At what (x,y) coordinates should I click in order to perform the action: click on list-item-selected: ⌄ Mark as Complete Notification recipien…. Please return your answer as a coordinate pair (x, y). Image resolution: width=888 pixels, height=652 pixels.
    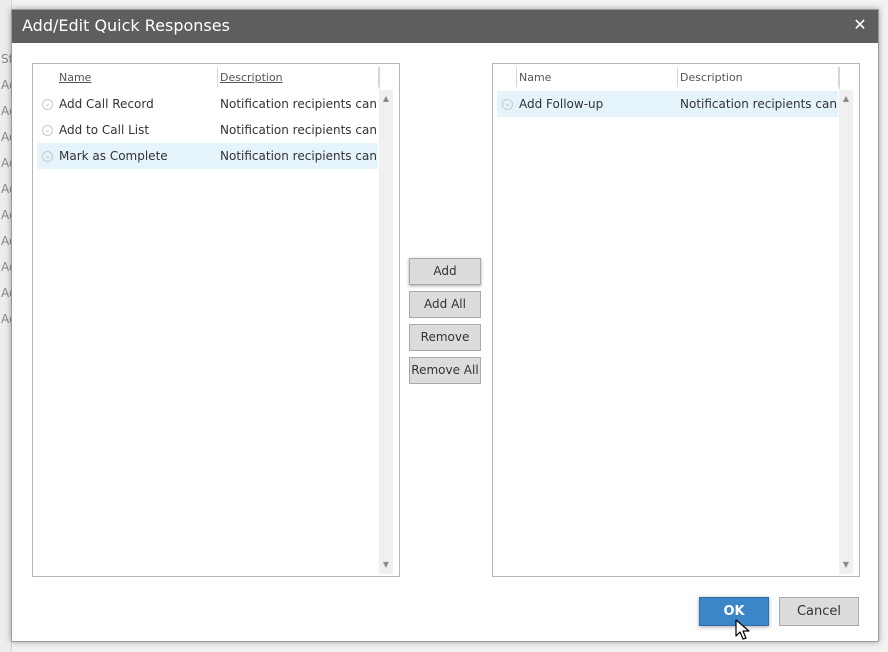
    Looking at the image, I should click on (214, 156).